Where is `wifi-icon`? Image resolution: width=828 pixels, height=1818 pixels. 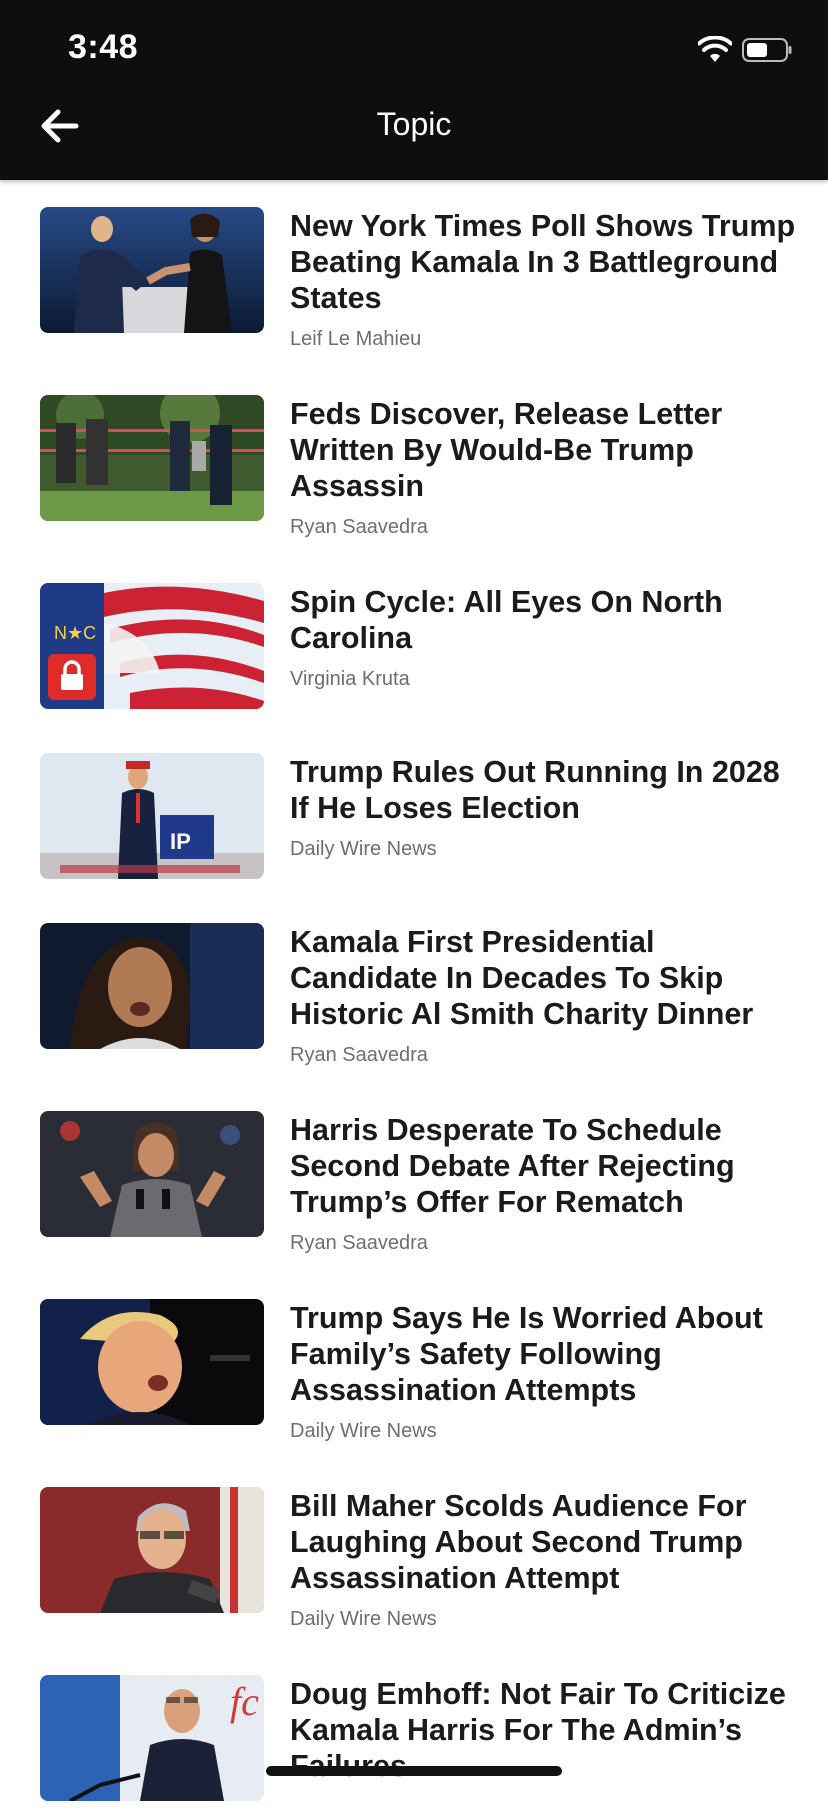
wifi-icon is located at coordinates (715, 49).